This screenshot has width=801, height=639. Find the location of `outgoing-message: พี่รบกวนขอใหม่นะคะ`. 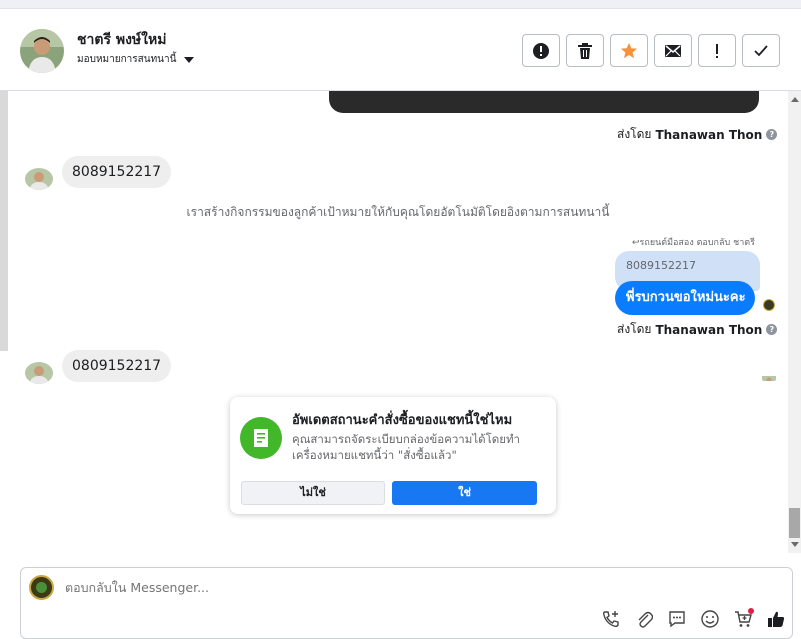

outgoing-message: พี่รบกวนขอใหม่นะคะ is located at coordinates (685, 298).